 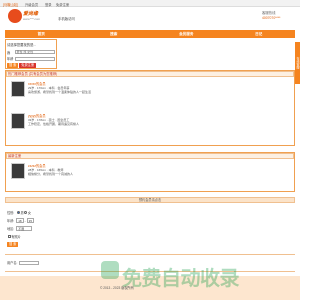 What do you see at coordinates (9, 236) in the screenshot?
I see `photo-checkbox` at bounding box center [9, 236].